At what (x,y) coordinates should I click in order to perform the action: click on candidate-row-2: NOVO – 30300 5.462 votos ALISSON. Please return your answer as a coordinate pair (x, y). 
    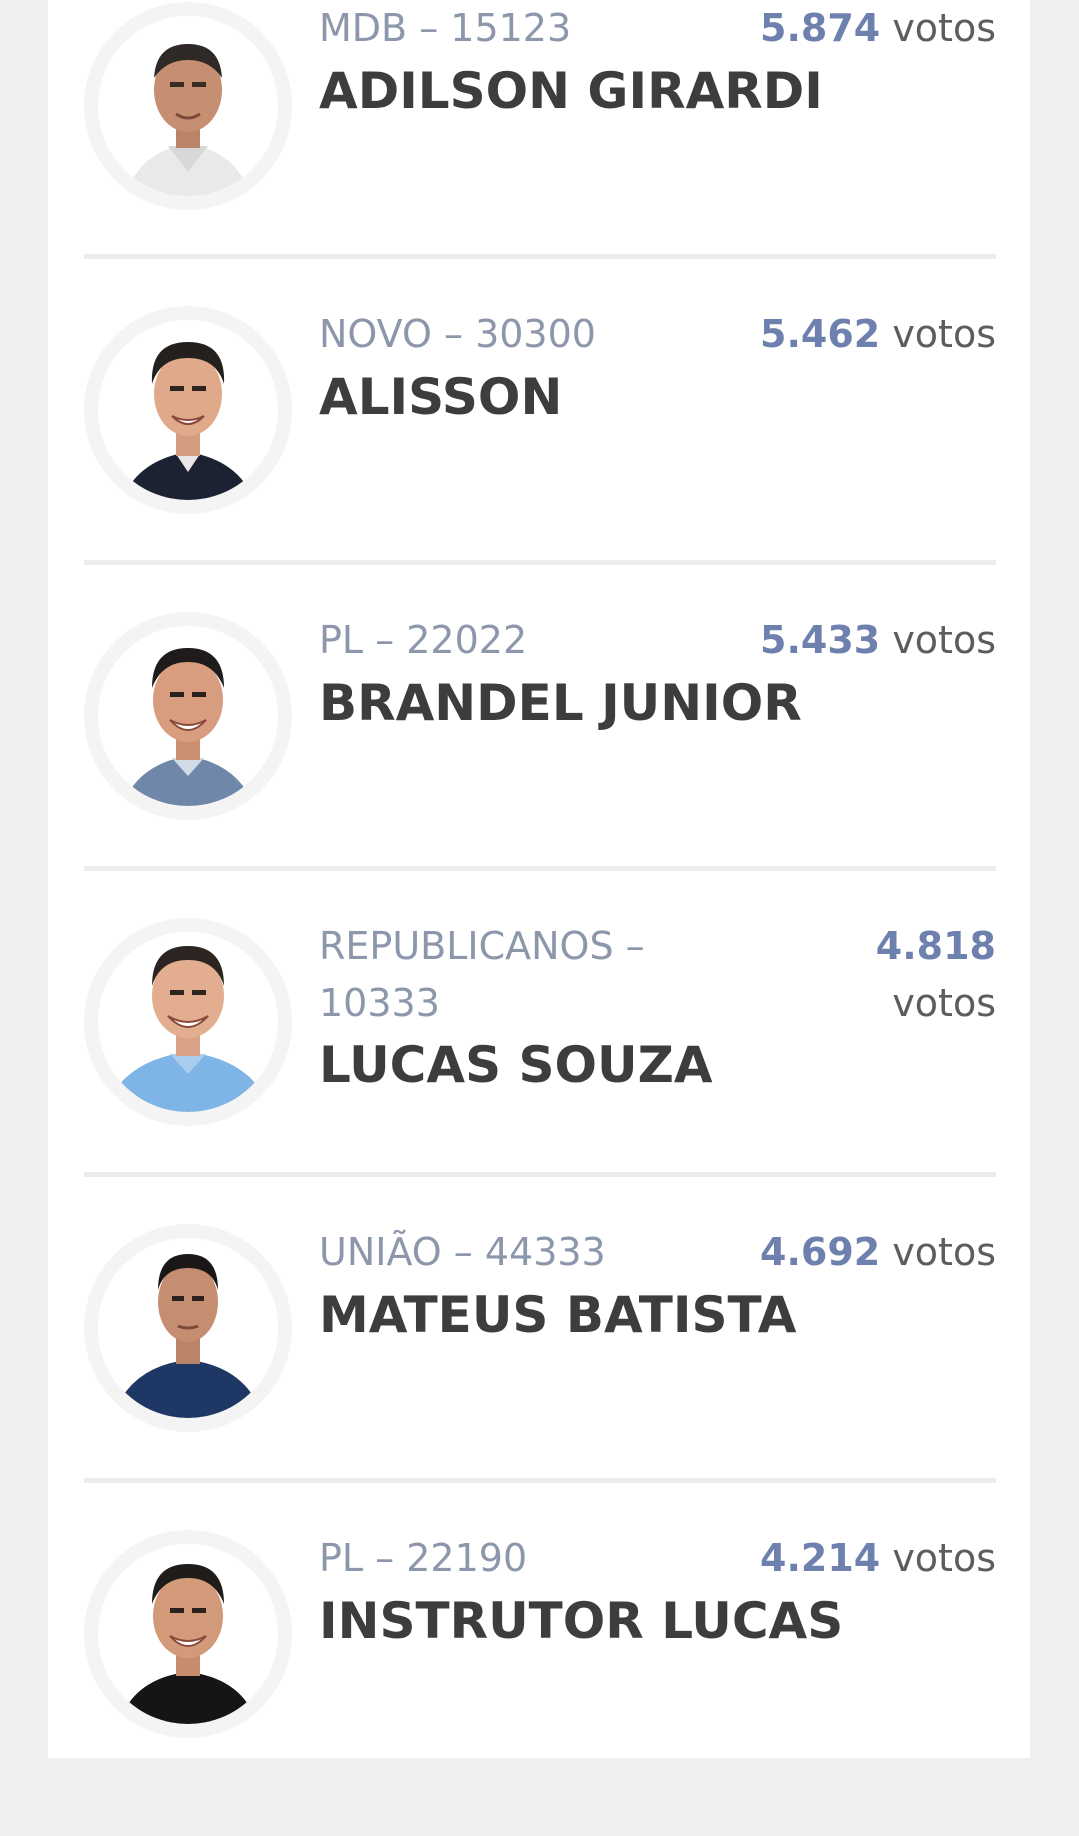
    Looking at the image, I should click on (540, 459).